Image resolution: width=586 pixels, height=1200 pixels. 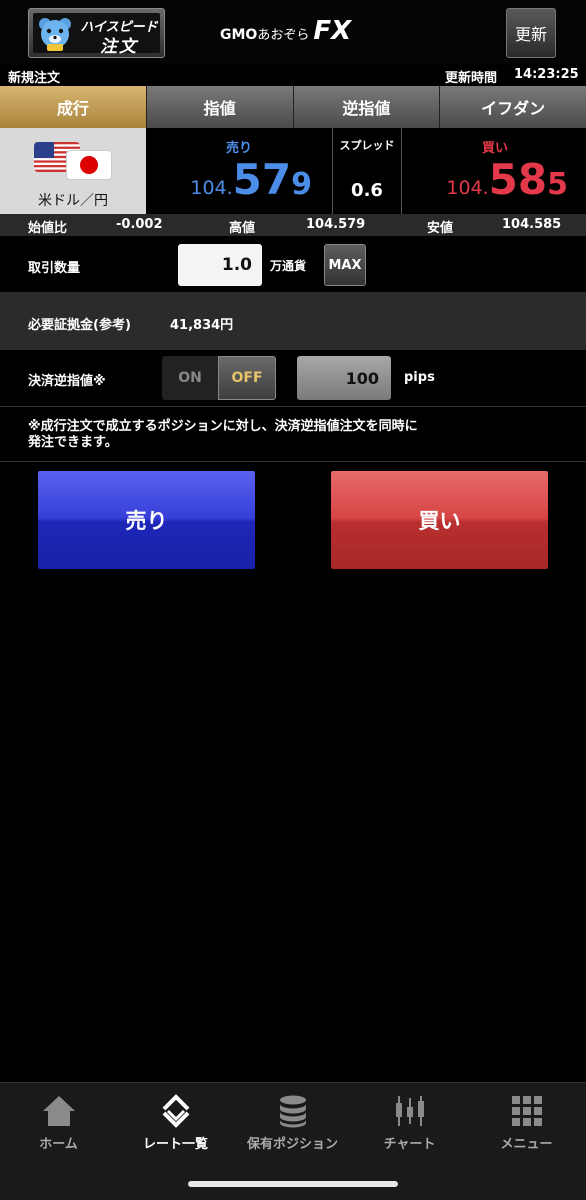 What do you see at coordinates (288, 266) in the screenshot?
I see `quantity-unit: 万通貨` at bounding box center [288, 266].